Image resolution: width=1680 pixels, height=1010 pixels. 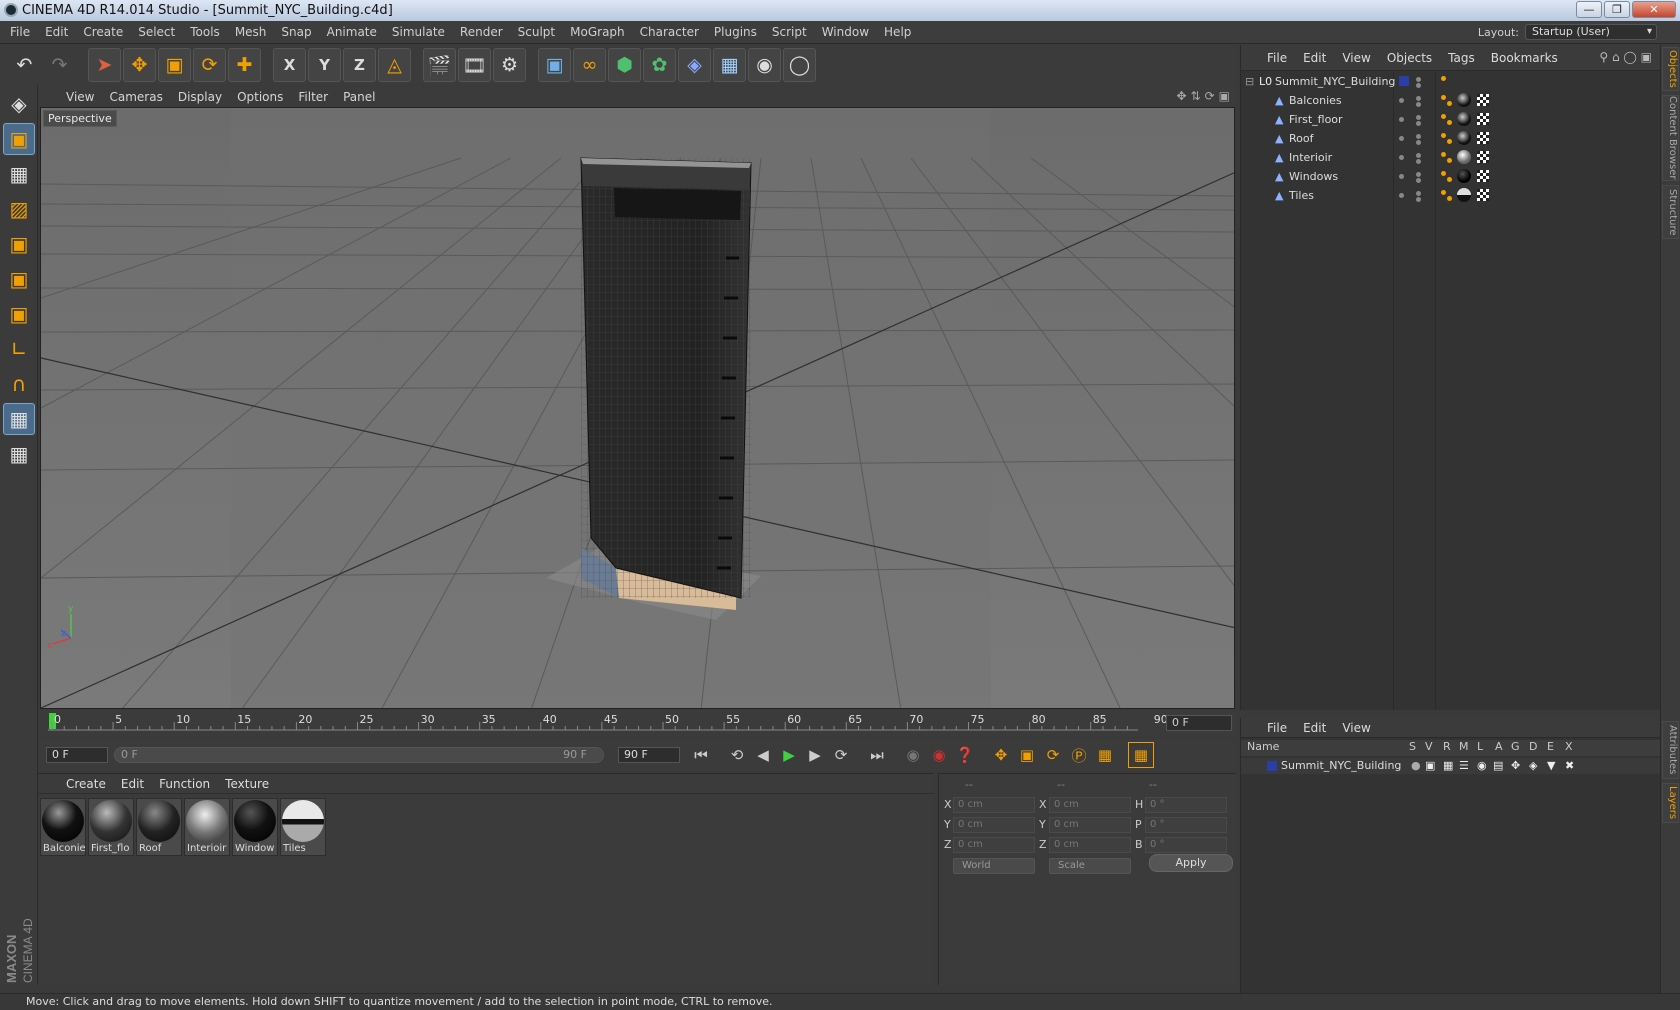 What do you see at coordinates (1569, 746) in the screenshot?
I see `layer-col-xref: X` at bounding box center [1569, 746].